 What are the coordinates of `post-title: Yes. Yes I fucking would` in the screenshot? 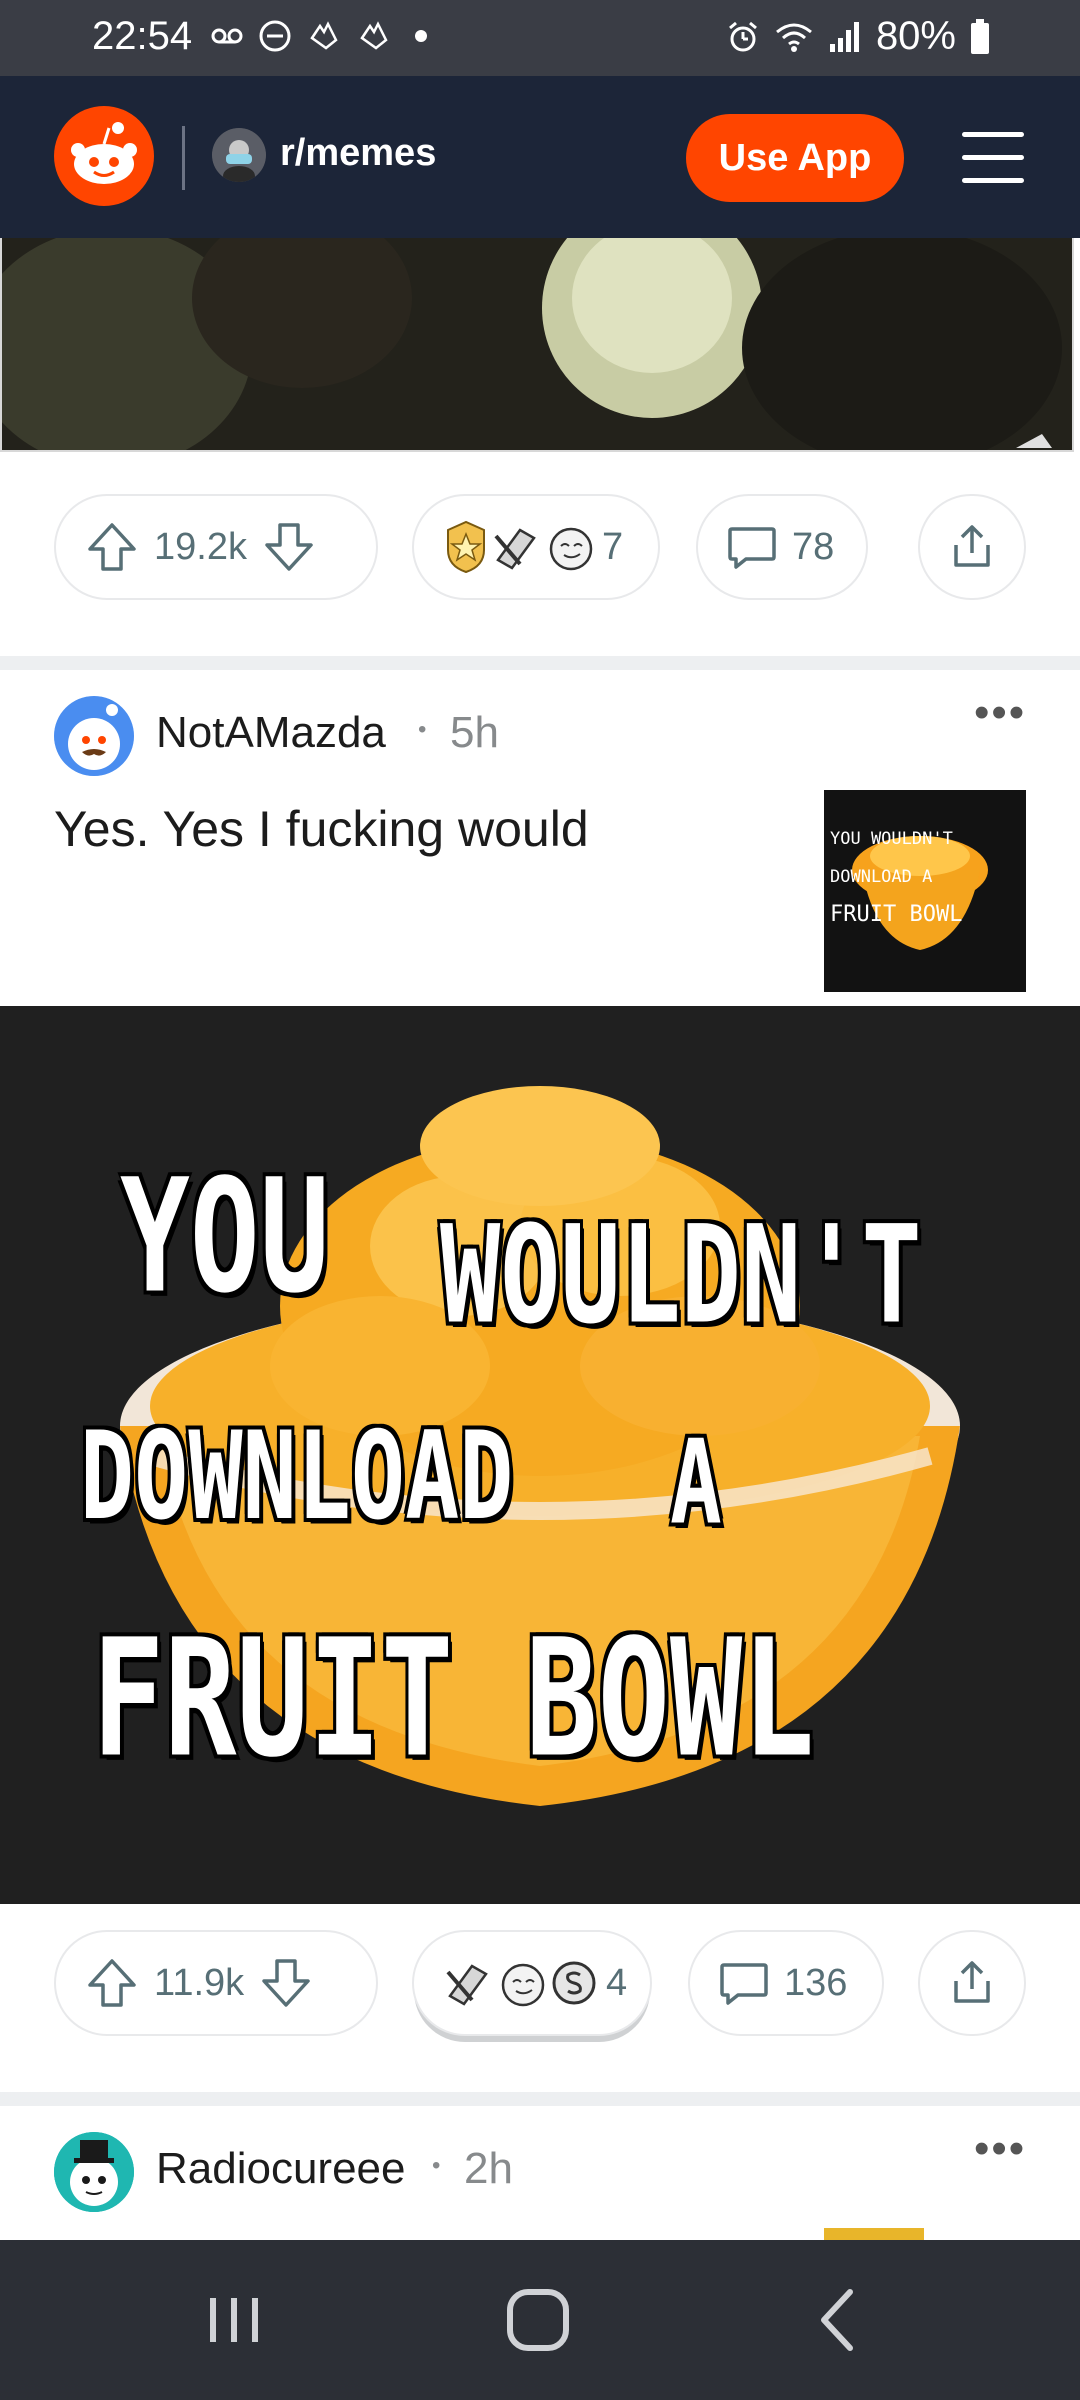 It's located at (321, 829).